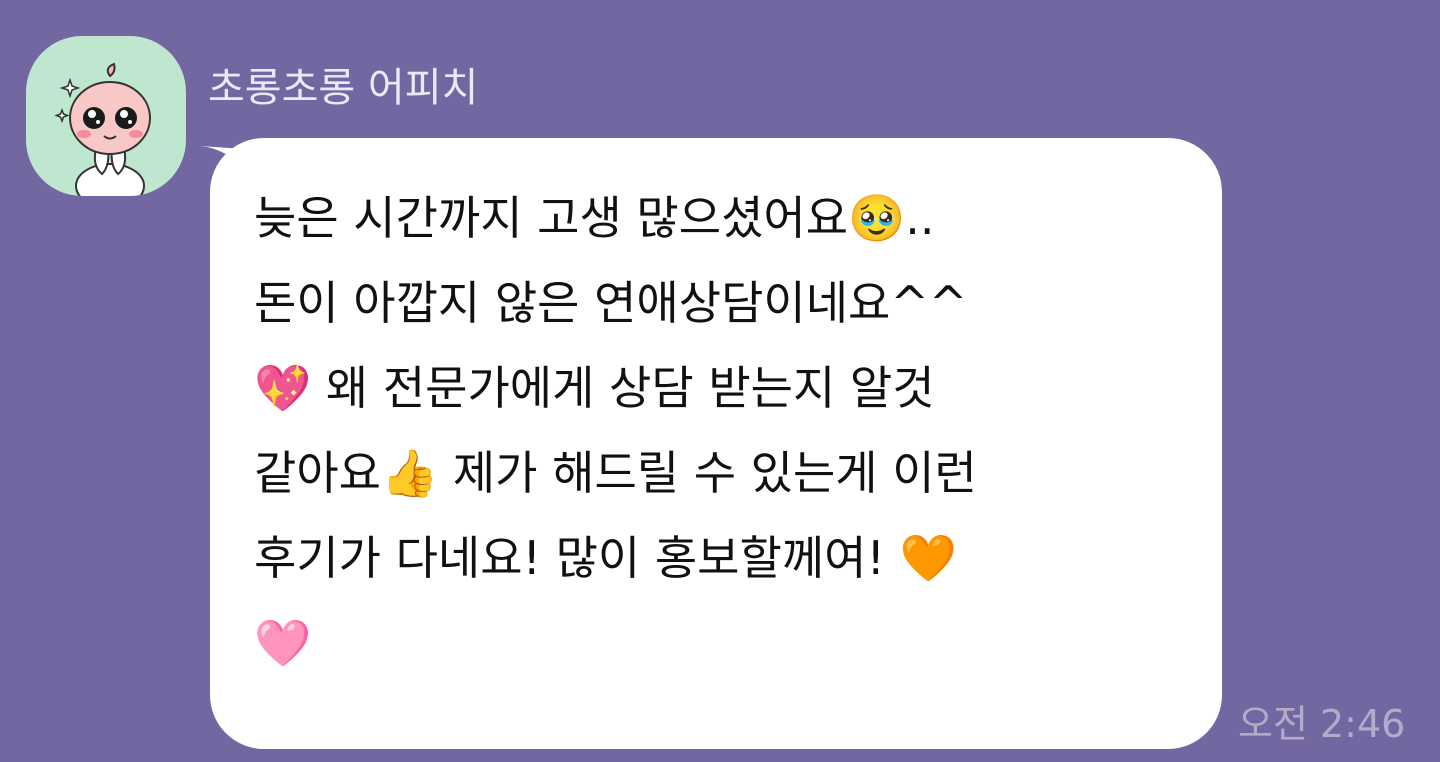 This screenshot has height=762, width=1440. I want to click on sender-avatar, so click(106, 116).